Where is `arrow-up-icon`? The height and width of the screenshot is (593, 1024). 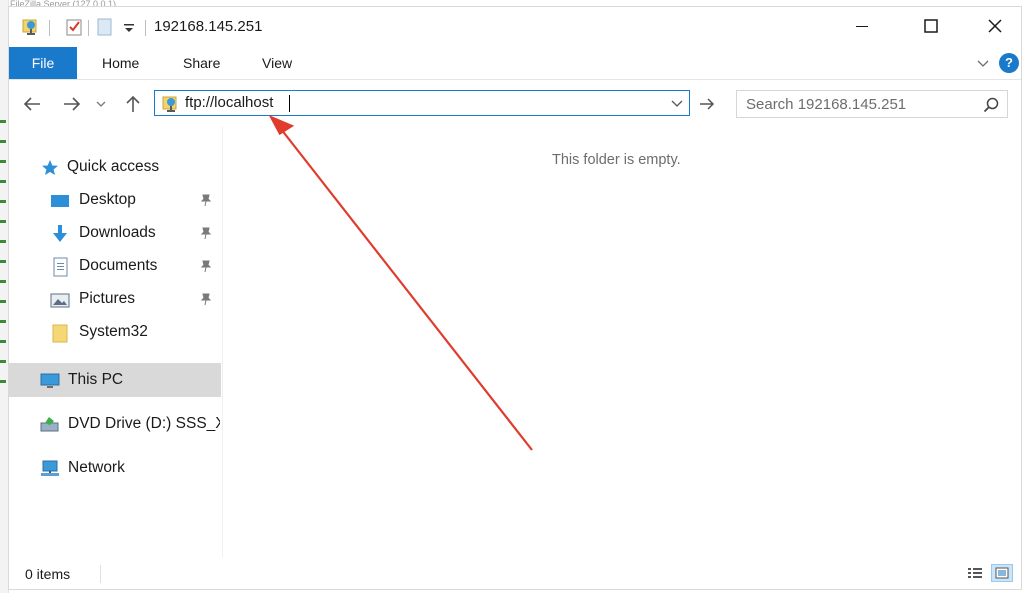 arrow-up-icon is located at coordinates (133, 103).